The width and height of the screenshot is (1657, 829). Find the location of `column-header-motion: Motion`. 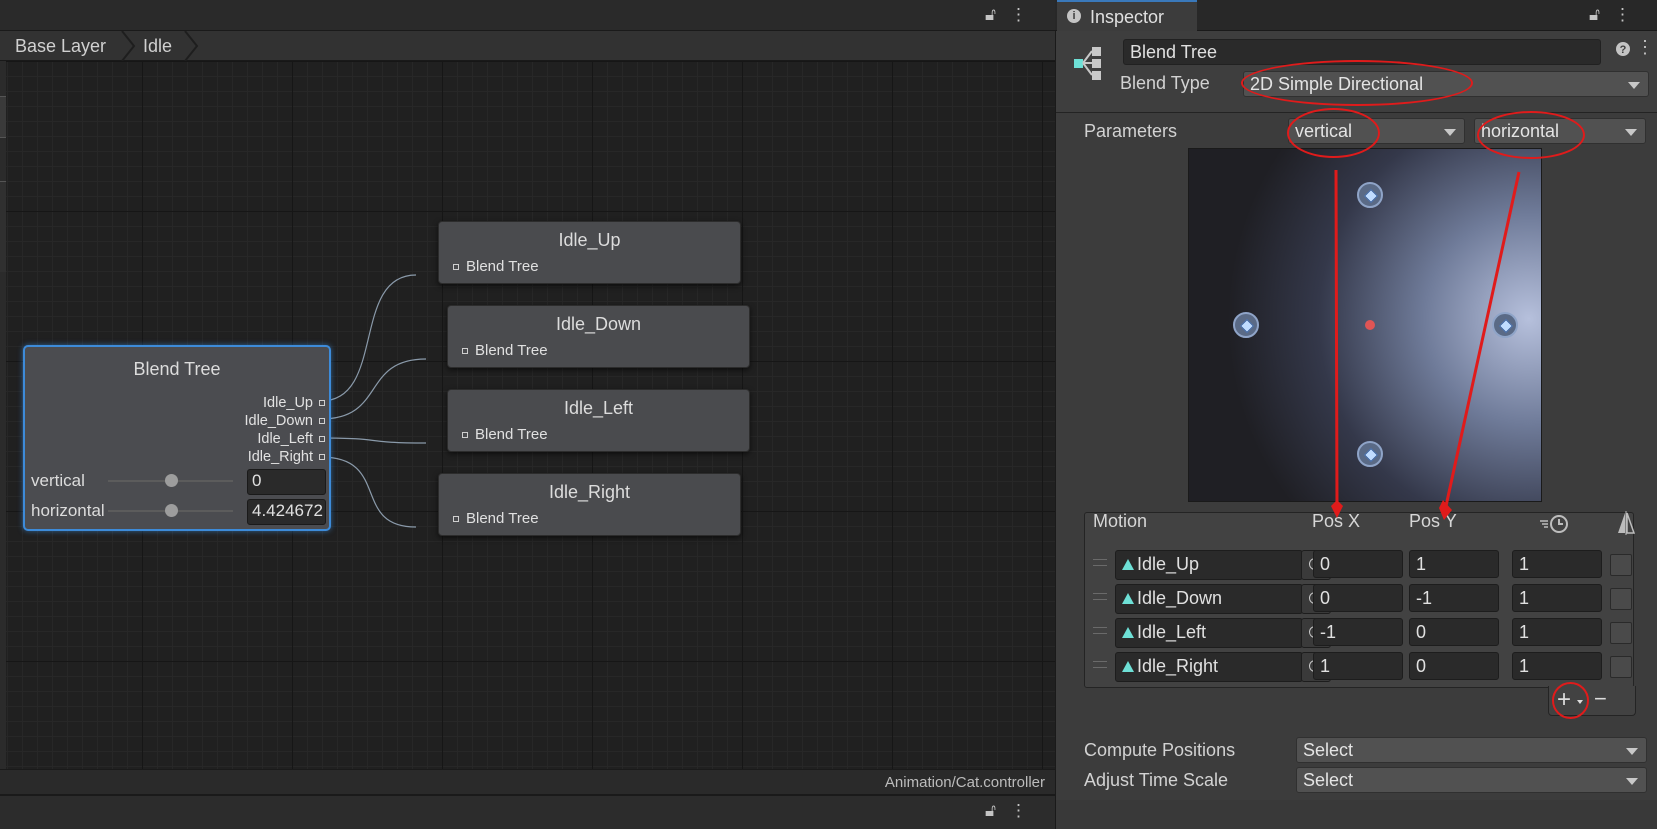

column-header-motion: Motion is located at coordinates (1120, 521).